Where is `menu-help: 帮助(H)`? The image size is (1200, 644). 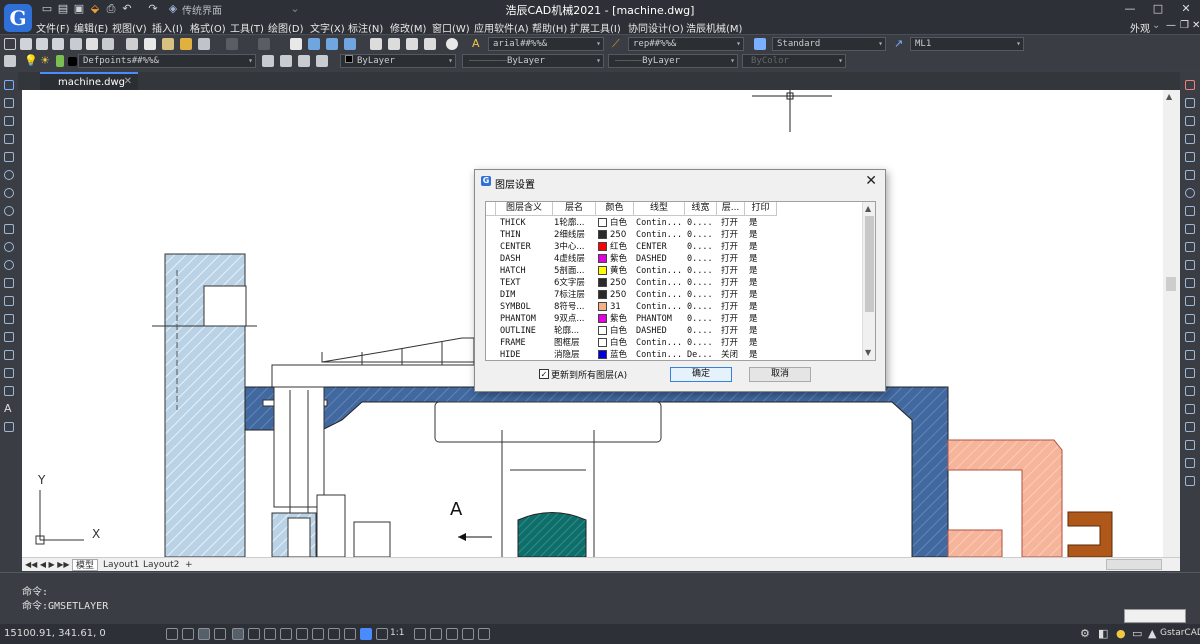
menu-help: 帮助(H) is located at coordinates (549, 27).